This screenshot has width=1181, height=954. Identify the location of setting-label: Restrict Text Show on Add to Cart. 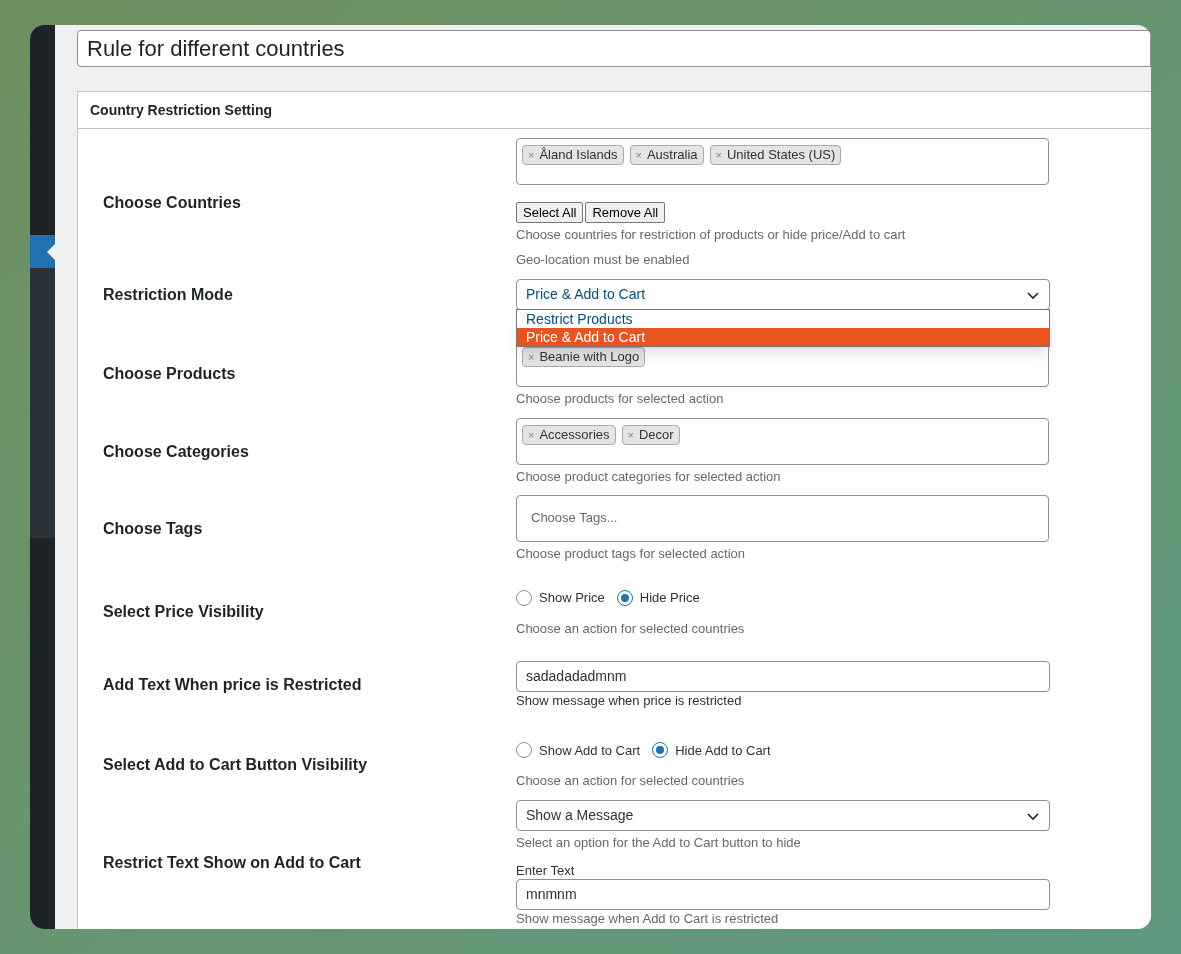
(232, 863).